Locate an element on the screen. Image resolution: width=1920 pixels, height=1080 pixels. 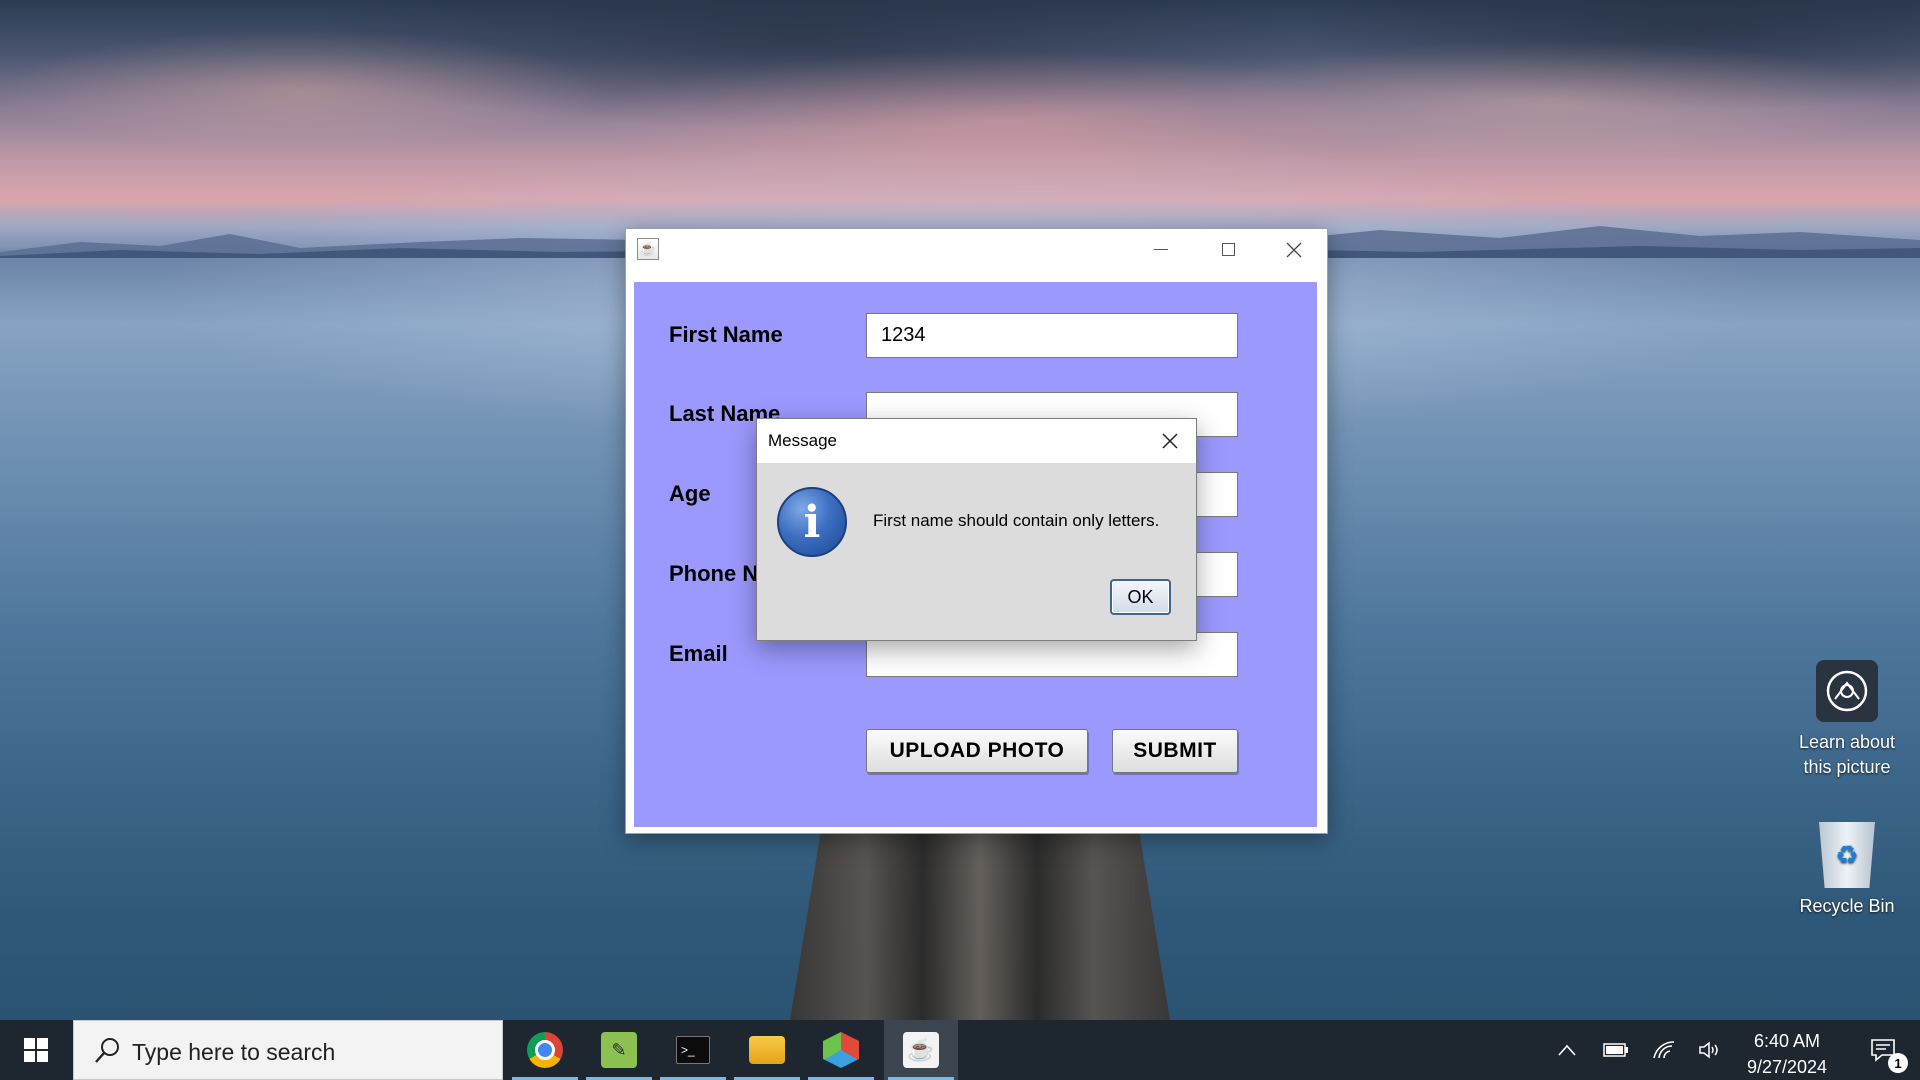
window-titlebar: ☕ is located at coordinates (976, 249).